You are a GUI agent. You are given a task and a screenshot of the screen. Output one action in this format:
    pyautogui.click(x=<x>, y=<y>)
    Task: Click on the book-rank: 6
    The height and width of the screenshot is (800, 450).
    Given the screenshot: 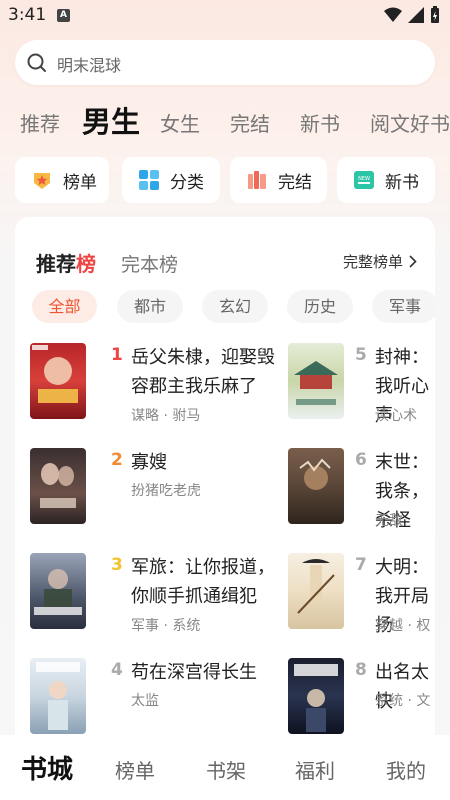 What is the action you would take?
    pyautogui.click(x=361, y=460)
    